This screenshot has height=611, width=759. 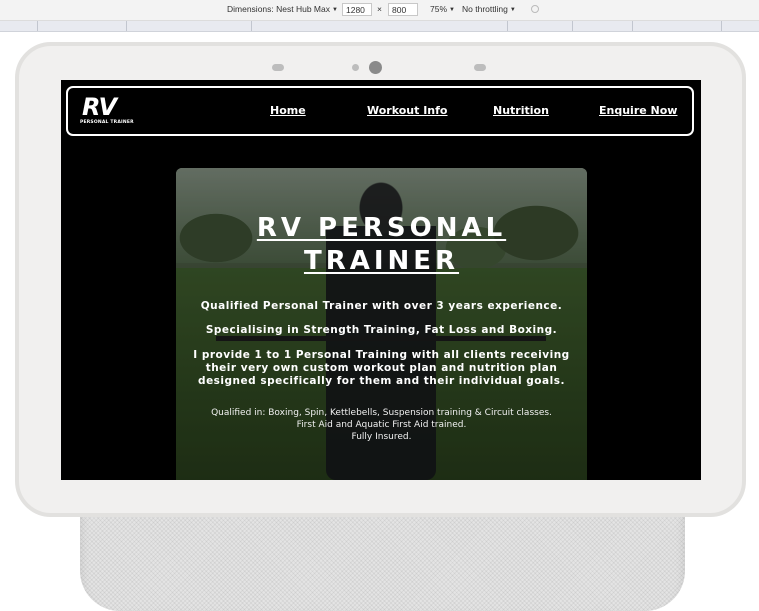 I want to click on nav-enquire-now-link: Enquire Now, so click(x=638, y=110).